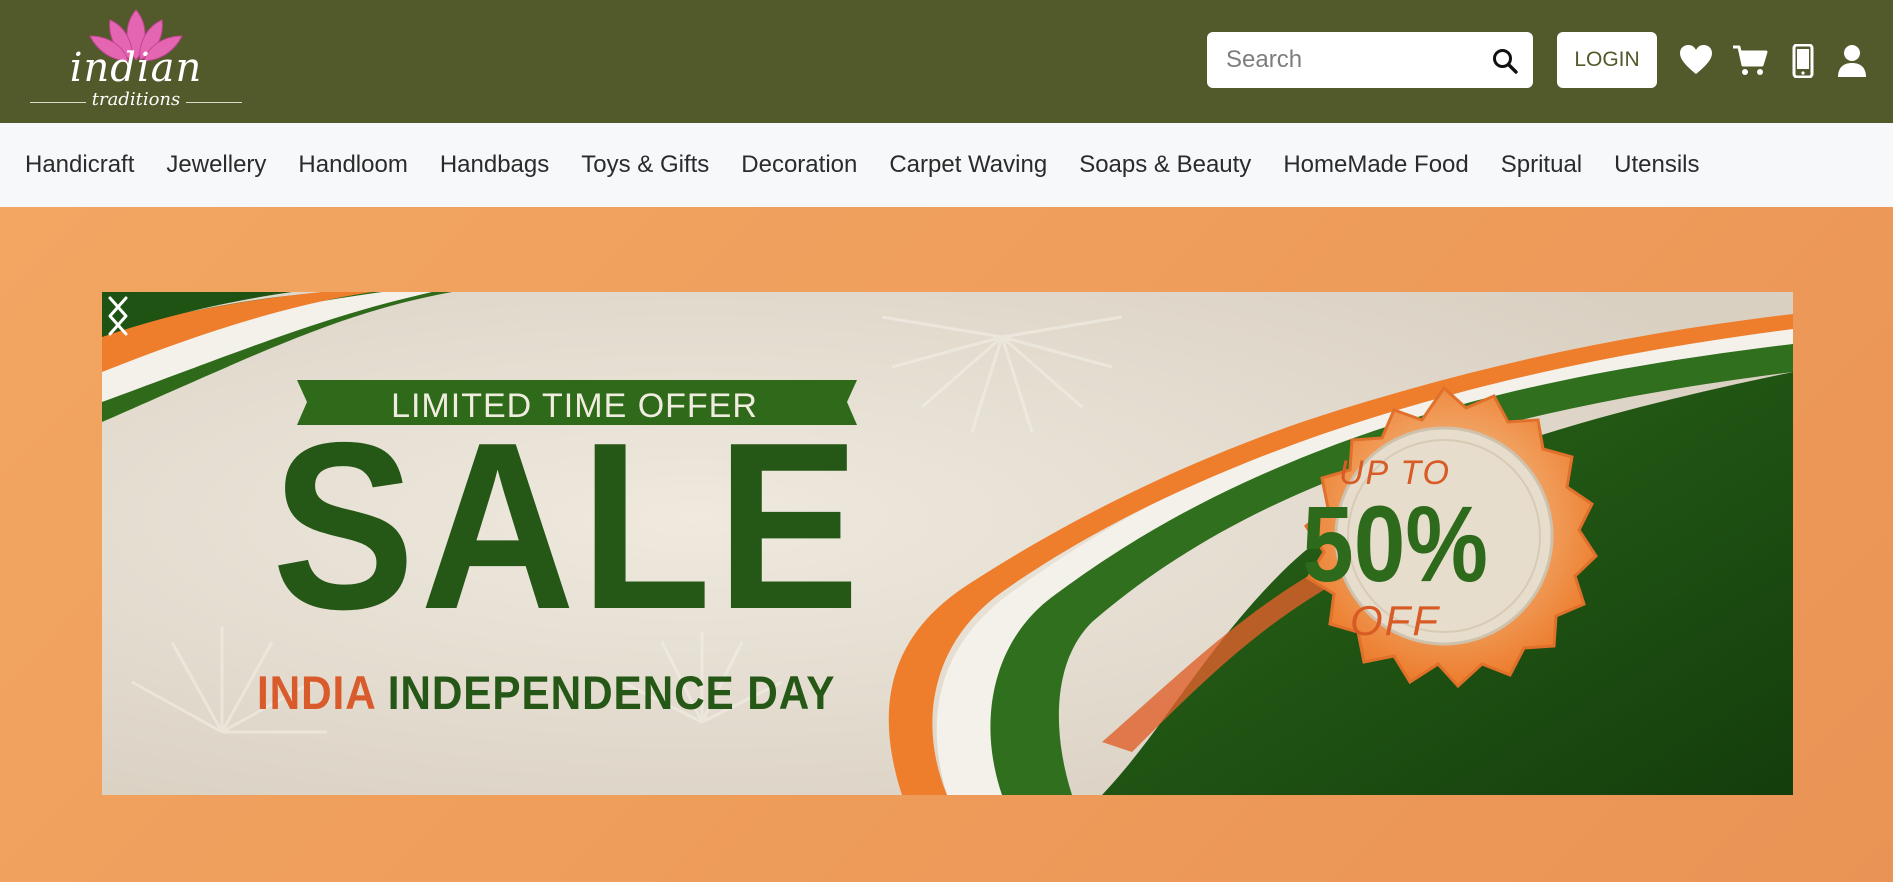  Describe the element at coordinates (1750, 60) in the screenshot. I see `cart-icon` at that location.